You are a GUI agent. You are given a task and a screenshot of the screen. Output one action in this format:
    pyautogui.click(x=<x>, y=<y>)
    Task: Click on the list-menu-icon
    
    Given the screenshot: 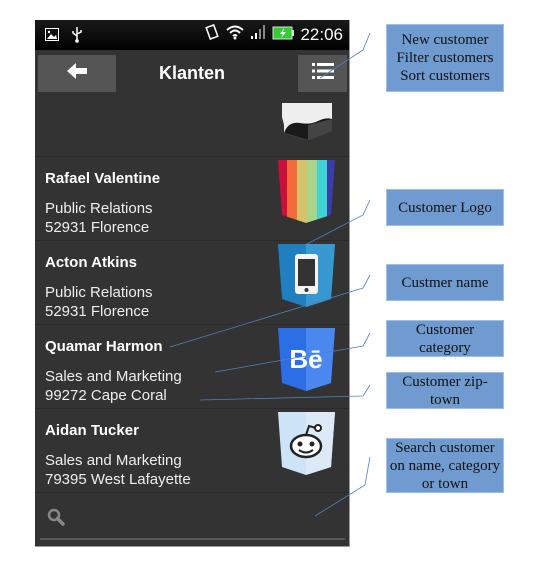 What is the action you would take?
    pyautogui.click(x=322, y=73)
    